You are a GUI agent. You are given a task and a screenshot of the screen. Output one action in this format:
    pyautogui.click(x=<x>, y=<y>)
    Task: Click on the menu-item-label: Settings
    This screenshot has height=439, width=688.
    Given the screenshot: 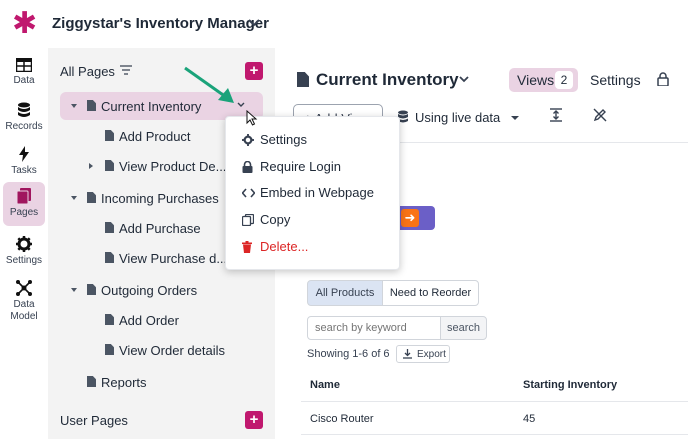 What is the action you would take?
    pyautogui.click(x=283, y=139)
    